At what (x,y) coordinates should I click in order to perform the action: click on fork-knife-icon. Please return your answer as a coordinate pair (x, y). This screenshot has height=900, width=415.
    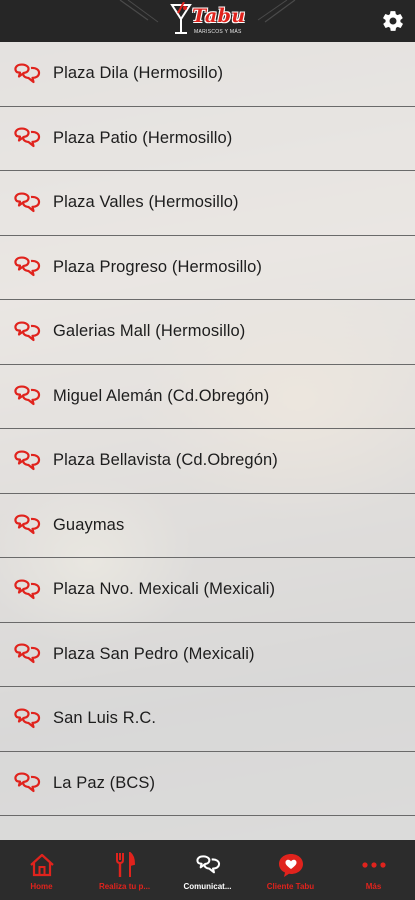
    Looking at the image, I should click on (125, 864).